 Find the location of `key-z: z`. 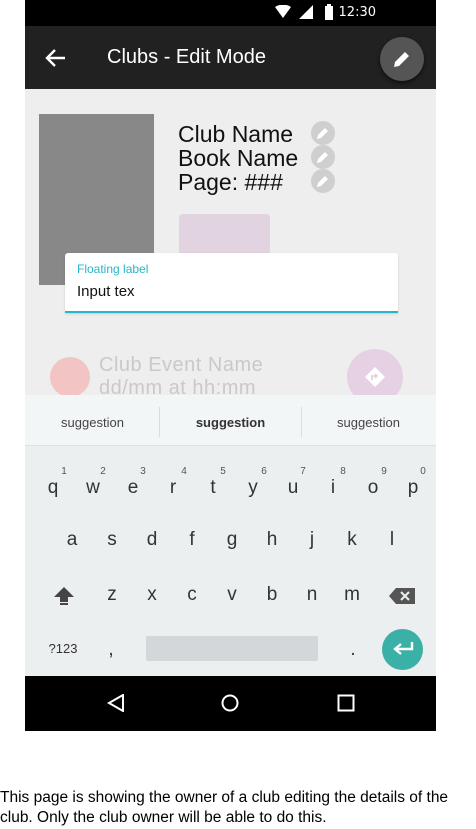

key-z: z is located at coordinates (112, 595).